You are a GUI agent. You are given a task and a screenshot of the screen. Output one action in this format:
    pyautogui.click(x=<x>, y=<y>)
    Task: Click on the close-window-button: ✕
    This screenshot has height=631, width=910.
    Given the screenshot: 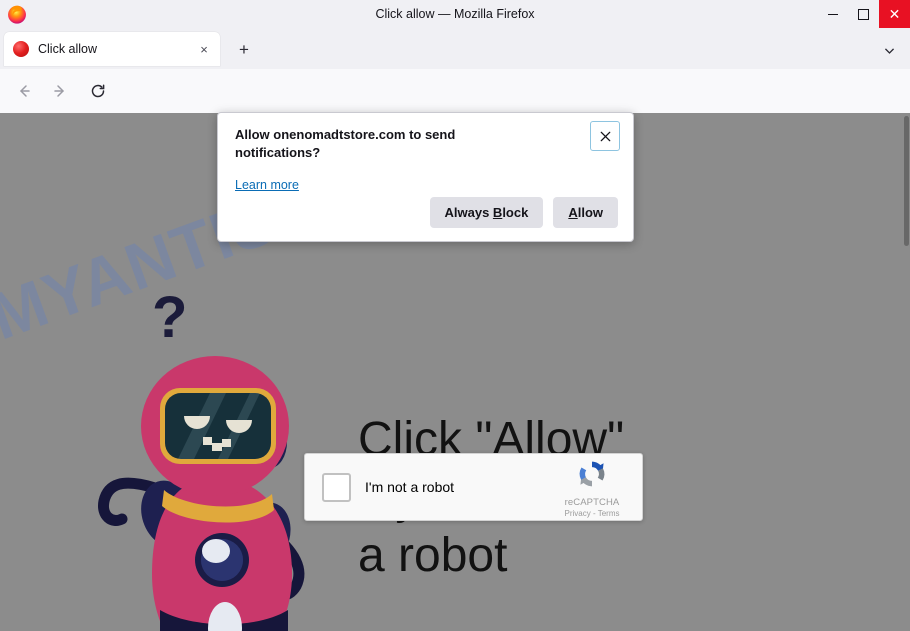 What is the action you would take?
    pyautogui.click(x=894, y=14)
    